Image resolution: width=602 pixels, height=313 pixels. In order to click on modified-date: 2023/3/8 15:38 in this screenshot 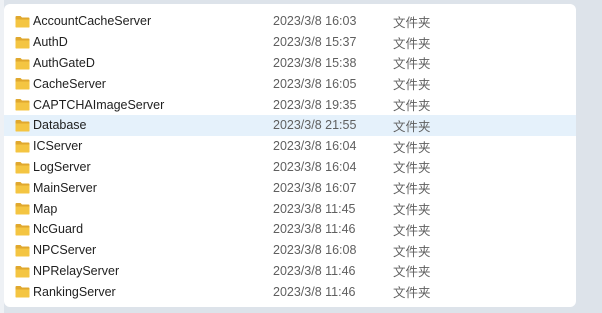, I will do `click(315, 62)`.